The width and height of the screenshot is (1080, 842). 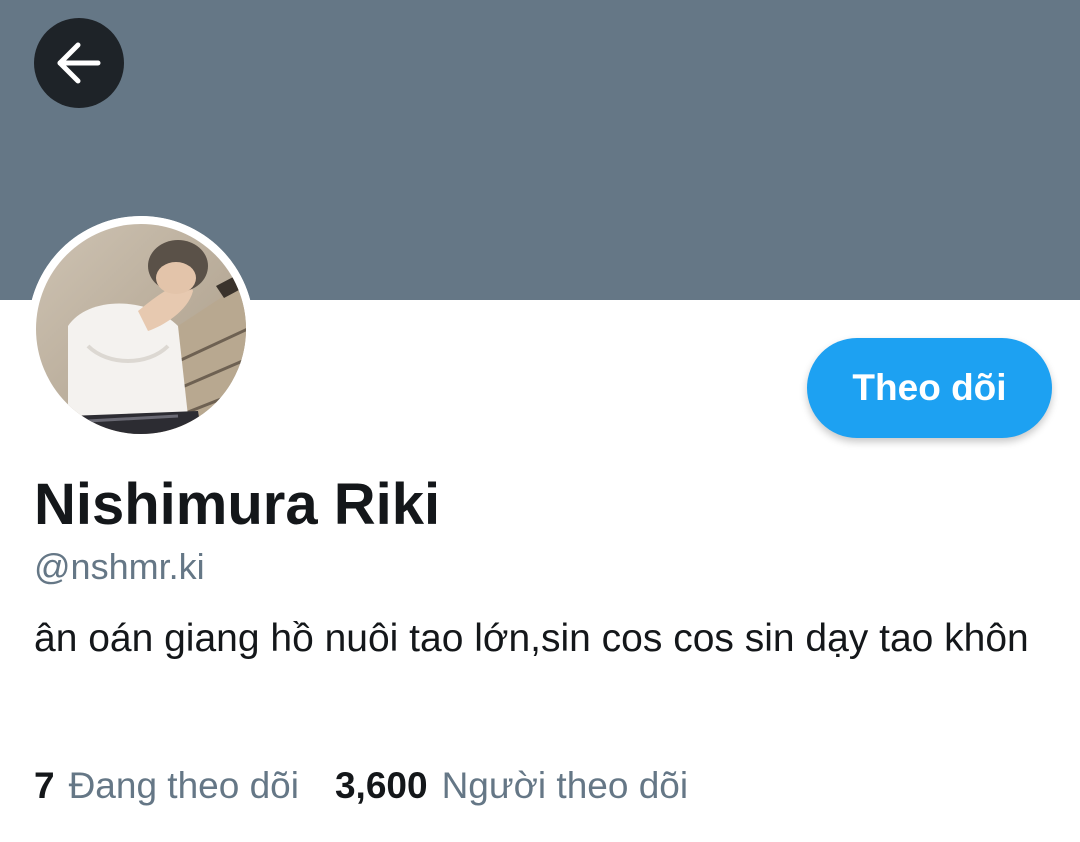 I want to click on following-stat: 7 Đang theo dõi, so click(x=166, y=786).